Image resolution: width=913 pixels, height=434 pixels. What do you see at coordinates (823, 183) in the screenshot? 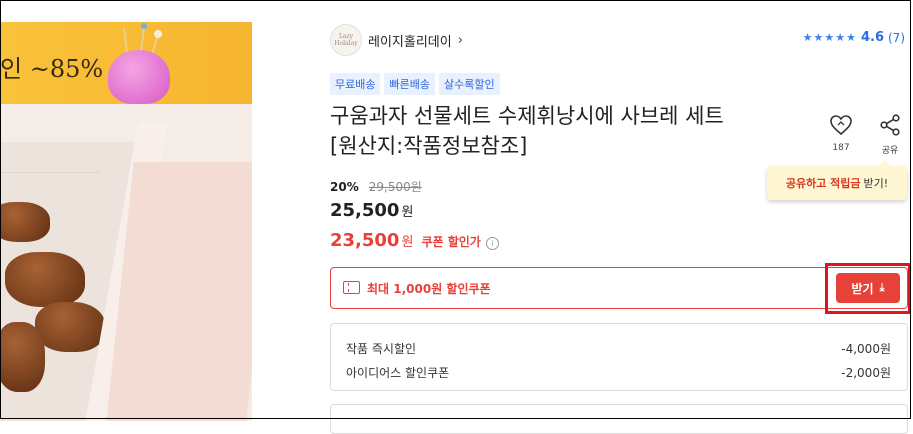
I see `tooltip-highlight: 공유하고 적립금` at bounding box center [823, 183].